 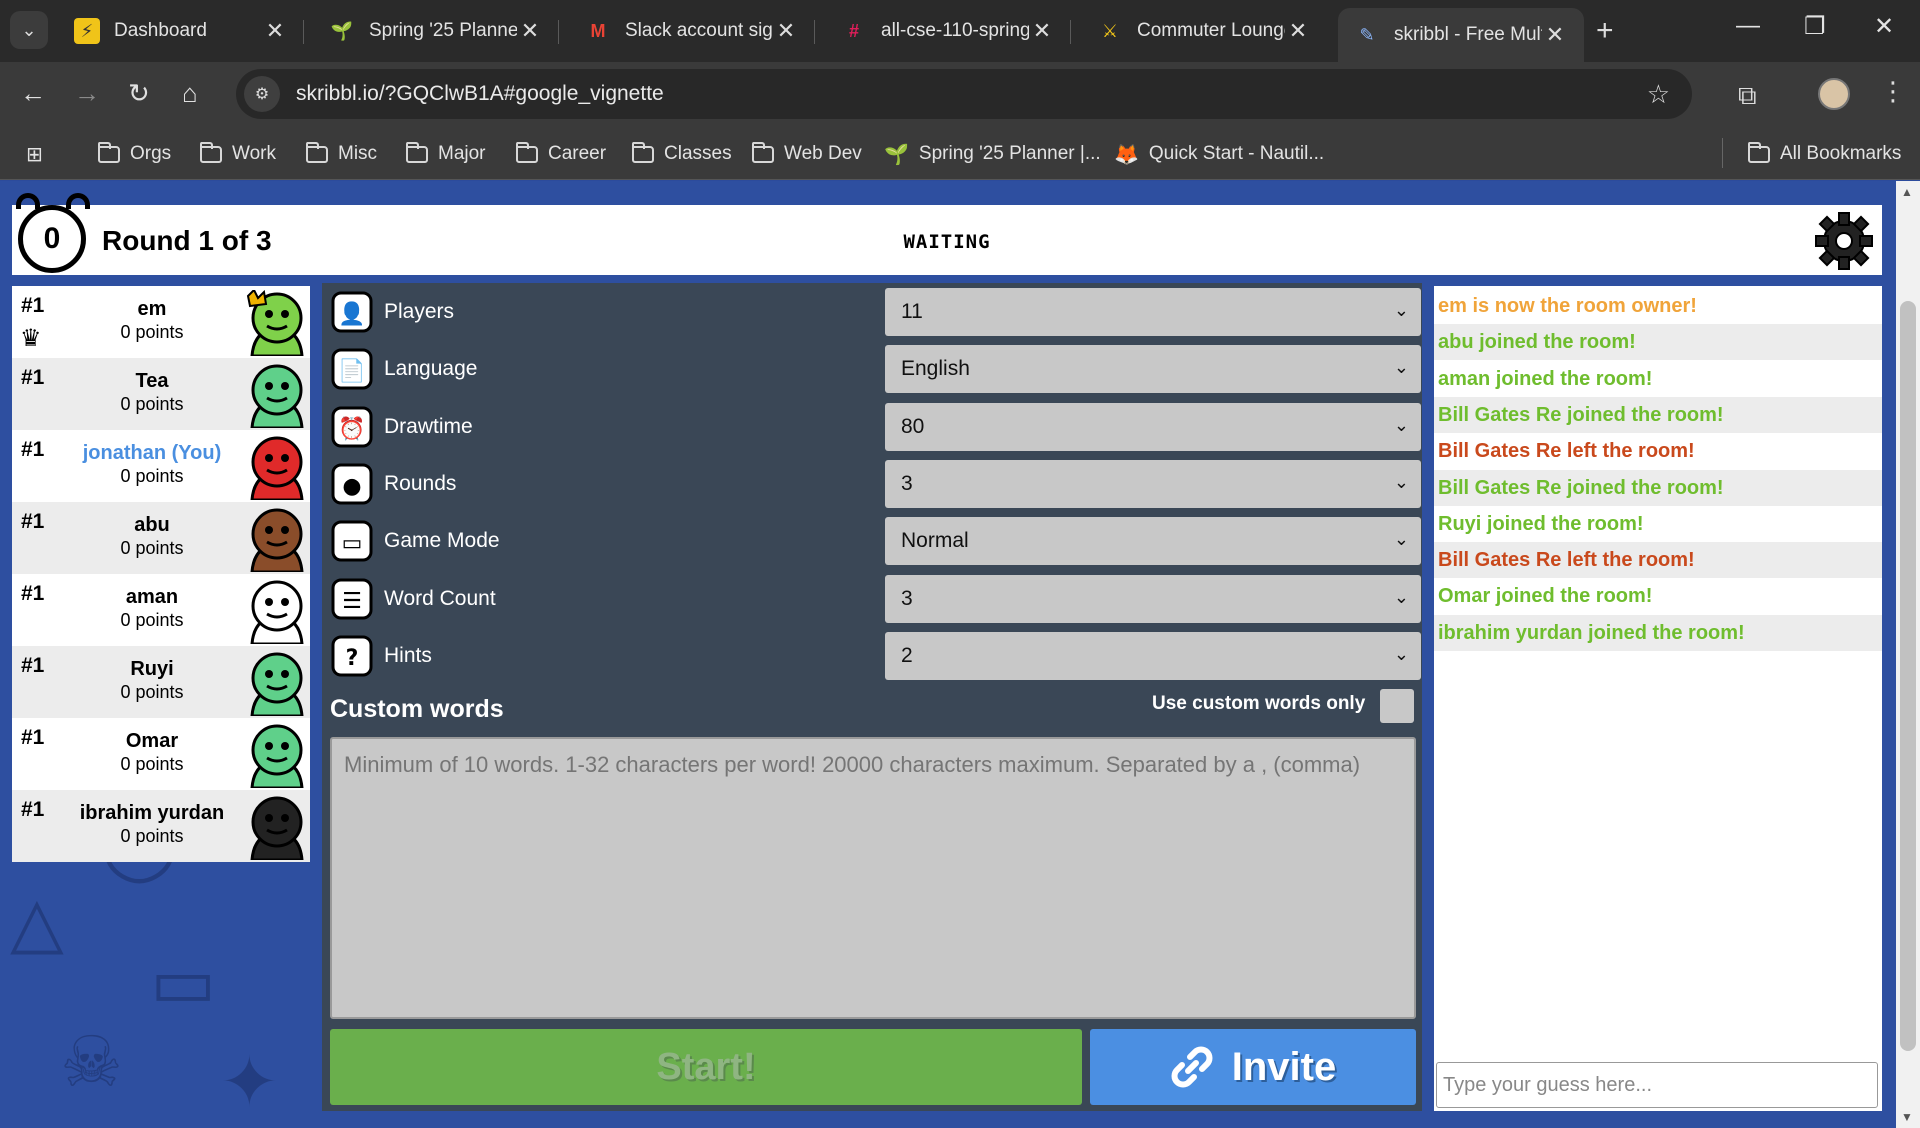 What do you see at coordinates (1126, 154) in the screenshot?
I see `gitlab-icon: 🦊` at bounding box center [1126, 154].